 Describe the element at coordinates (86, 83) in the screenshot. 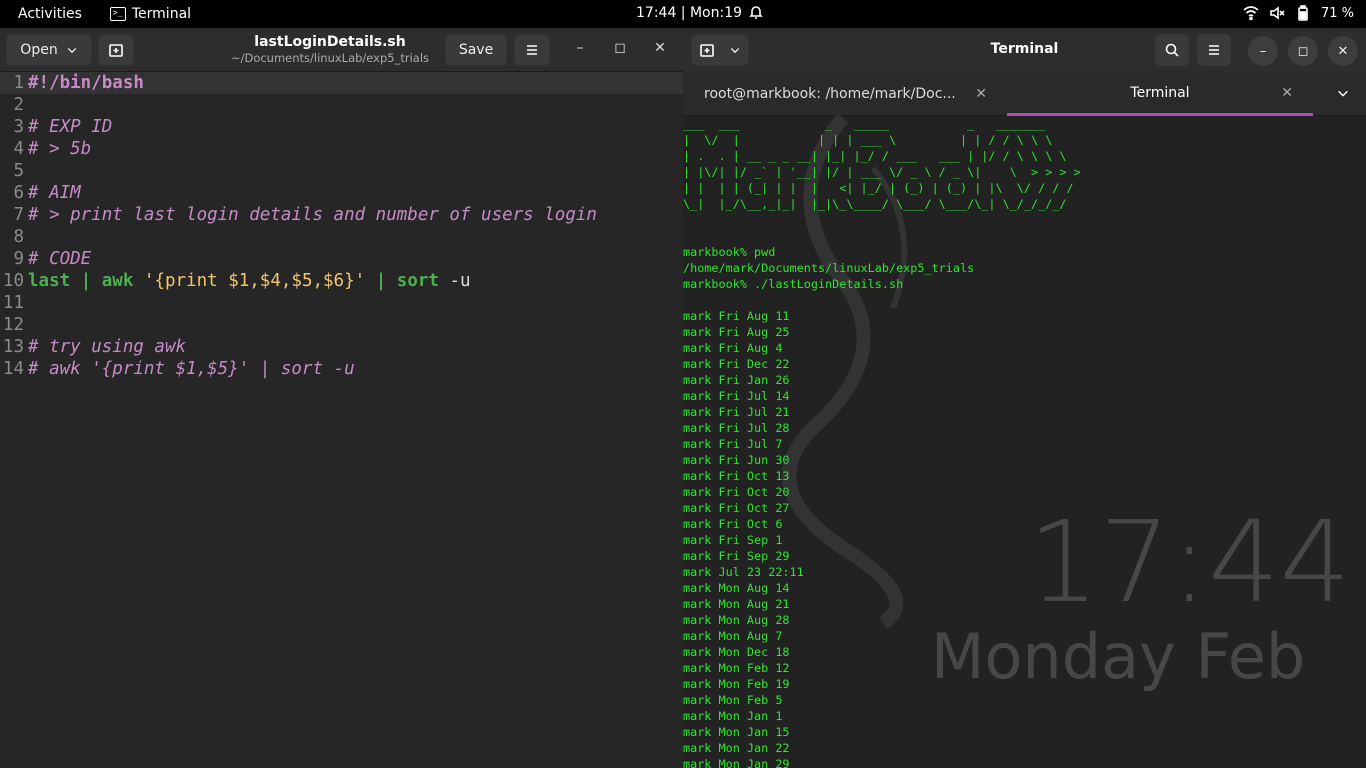

I see `code-text: #!/bin/bash` at that location.